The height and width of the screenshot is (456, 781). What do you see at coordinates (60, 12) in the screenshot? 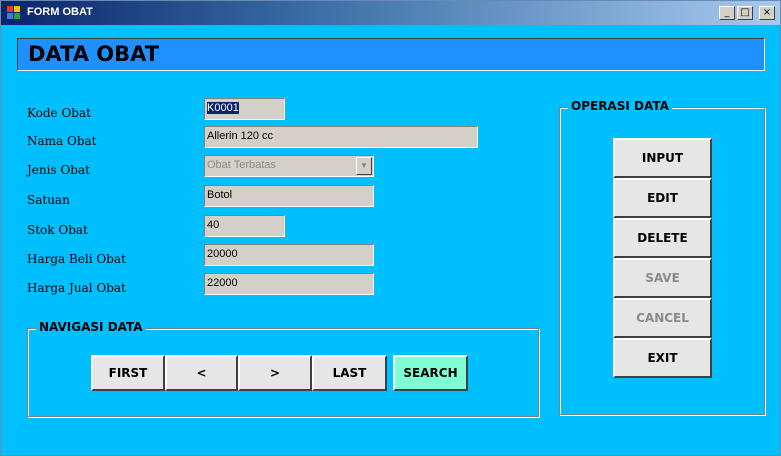
I see `window-title: FORM OBAT` at bounding box center [60, 12].